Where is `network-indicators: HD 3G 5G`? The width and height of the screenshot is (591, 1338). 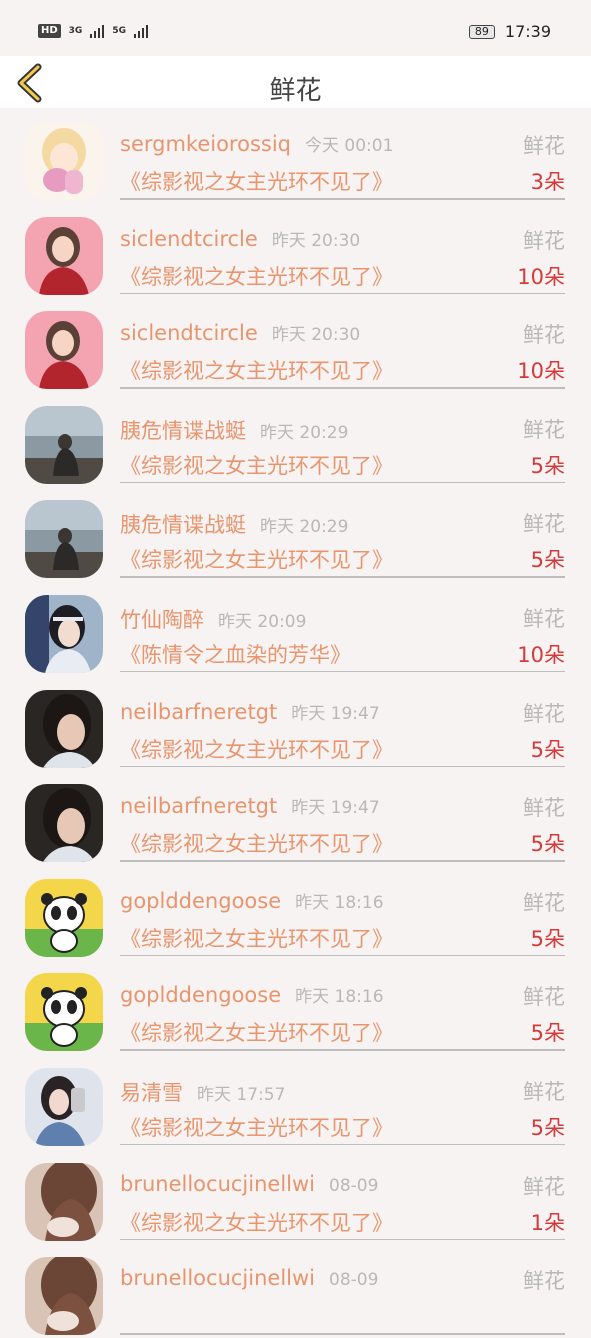 network-indicators: HD 3G 5G is located at coordinates (93, 31).